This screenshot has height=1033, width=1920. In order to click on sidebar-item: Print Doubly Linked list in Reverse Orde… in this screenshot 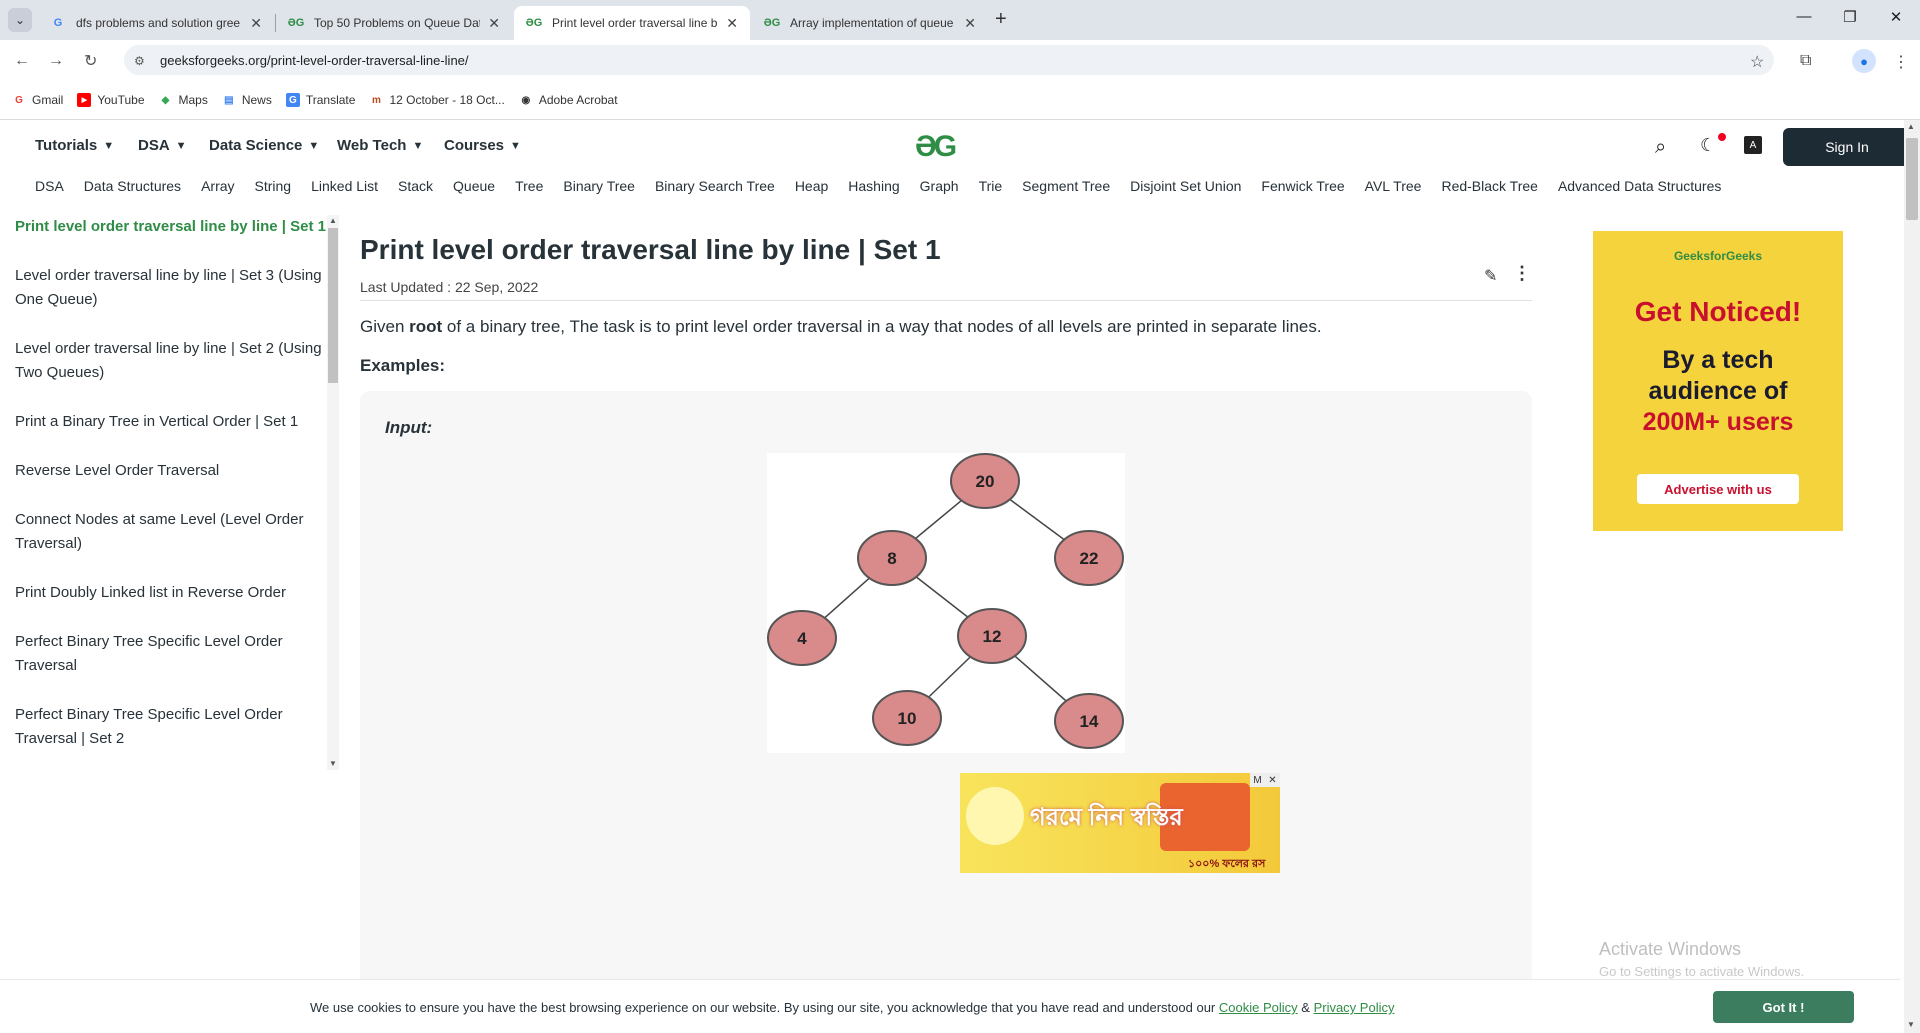, I will do `click(163, 593)`.